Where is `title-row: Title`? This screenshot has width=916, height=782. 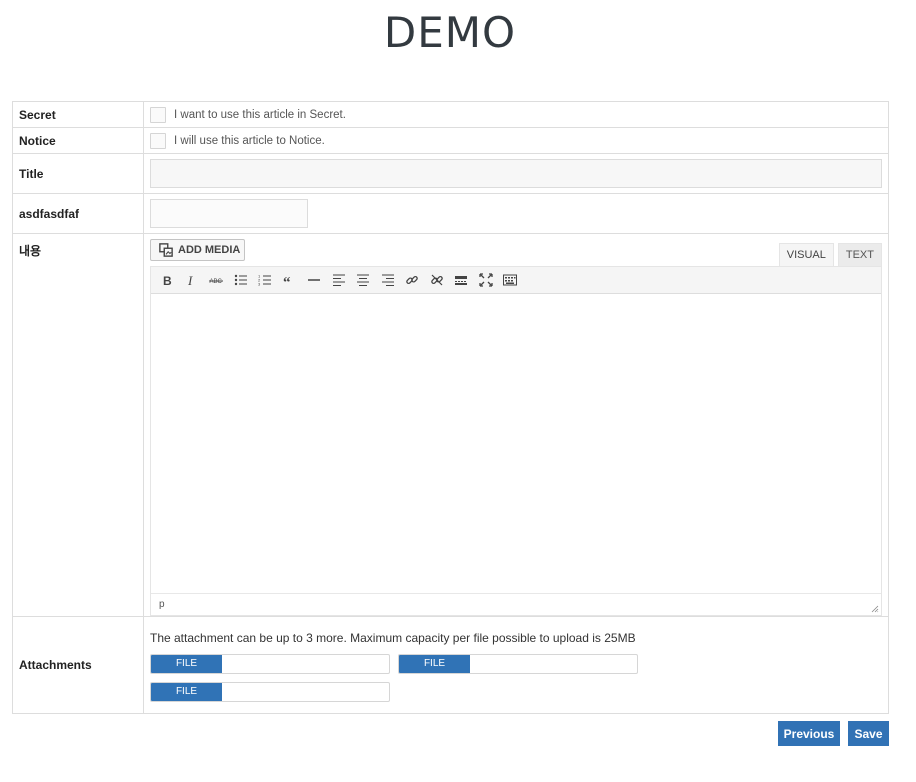
title-row: Title is located at coordinates (450, 174).